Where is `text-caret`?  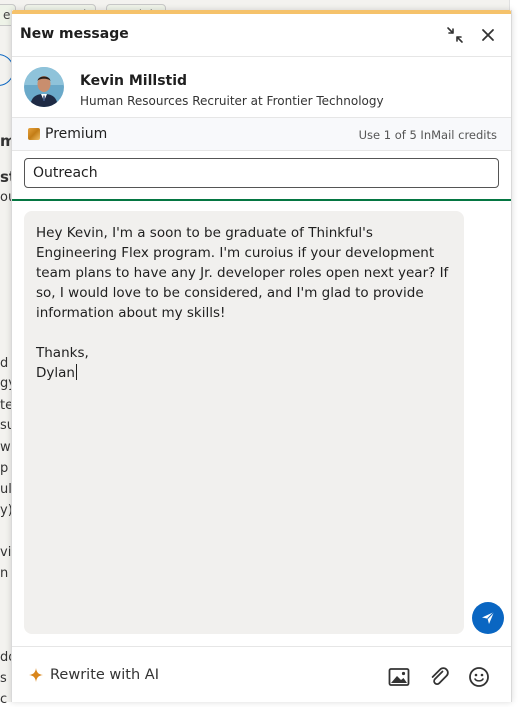 text-caret is located at coordinates (76, 372).